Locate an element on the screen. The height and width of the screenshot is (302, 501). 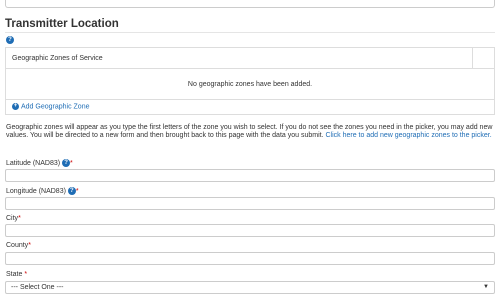
add-geographic-zone-label: Add Geographic Zone is located at coordinates (55, 107).